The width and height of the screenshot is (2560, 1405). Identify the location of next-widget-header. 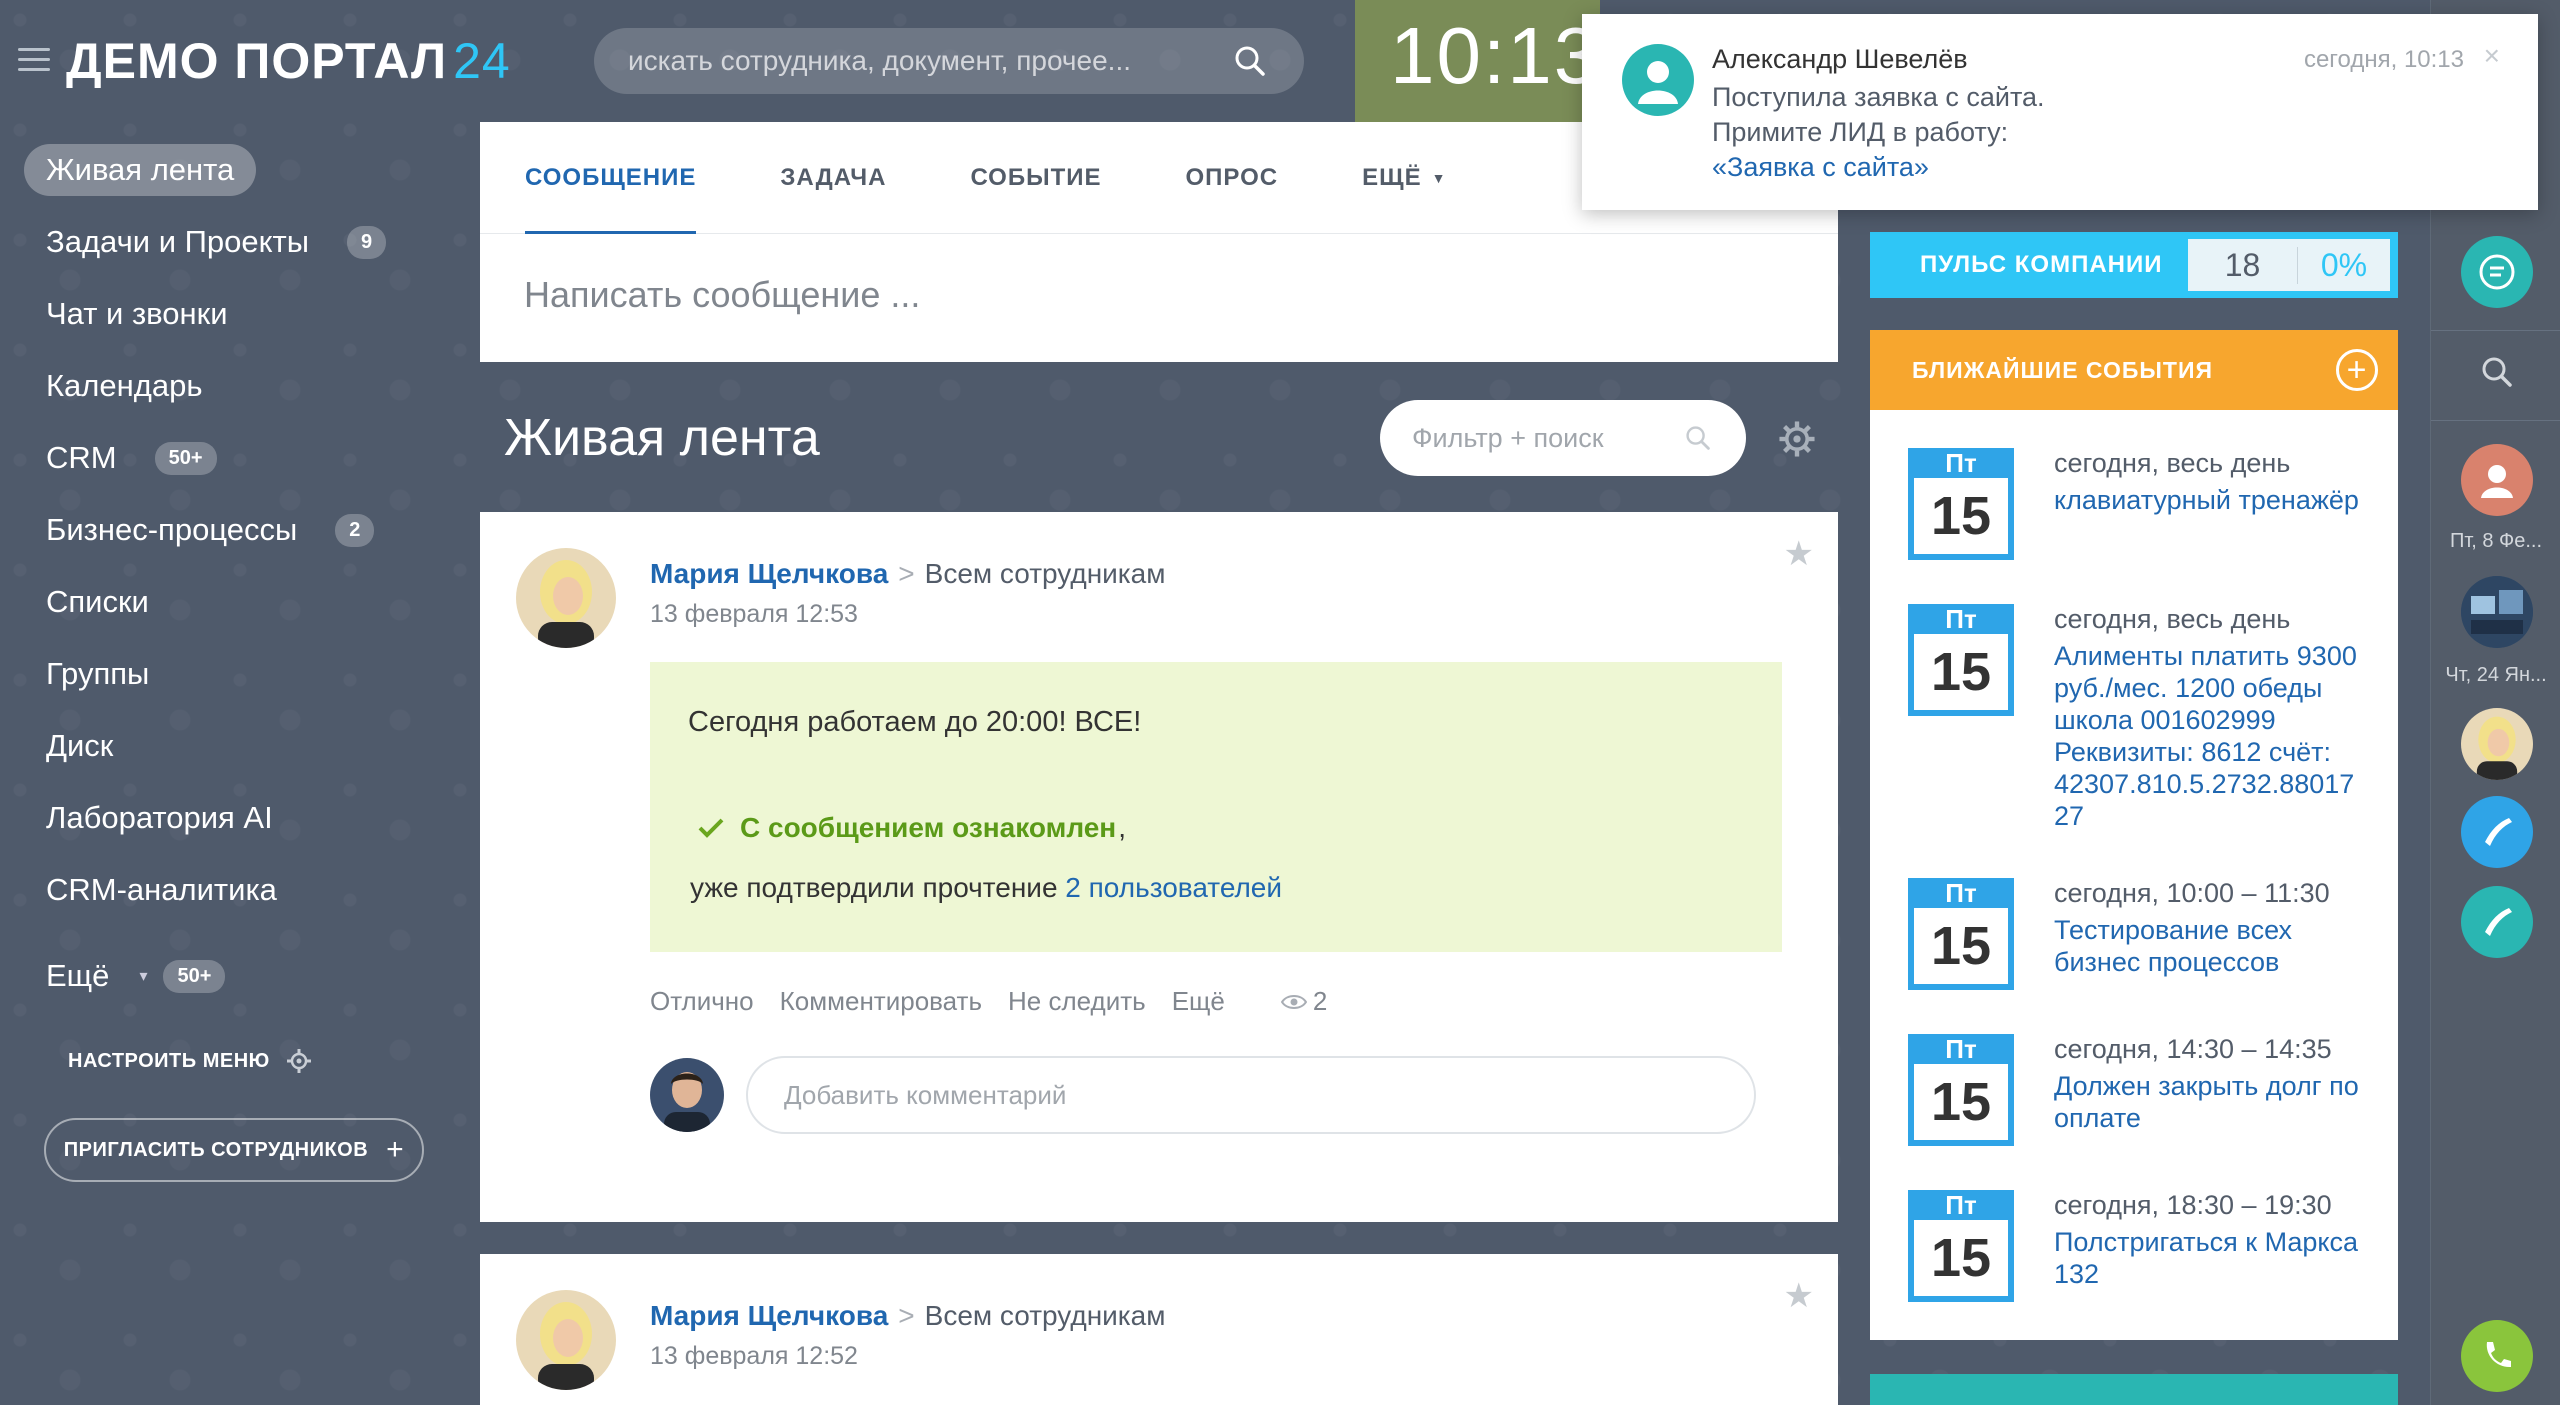
(2134, 1389).